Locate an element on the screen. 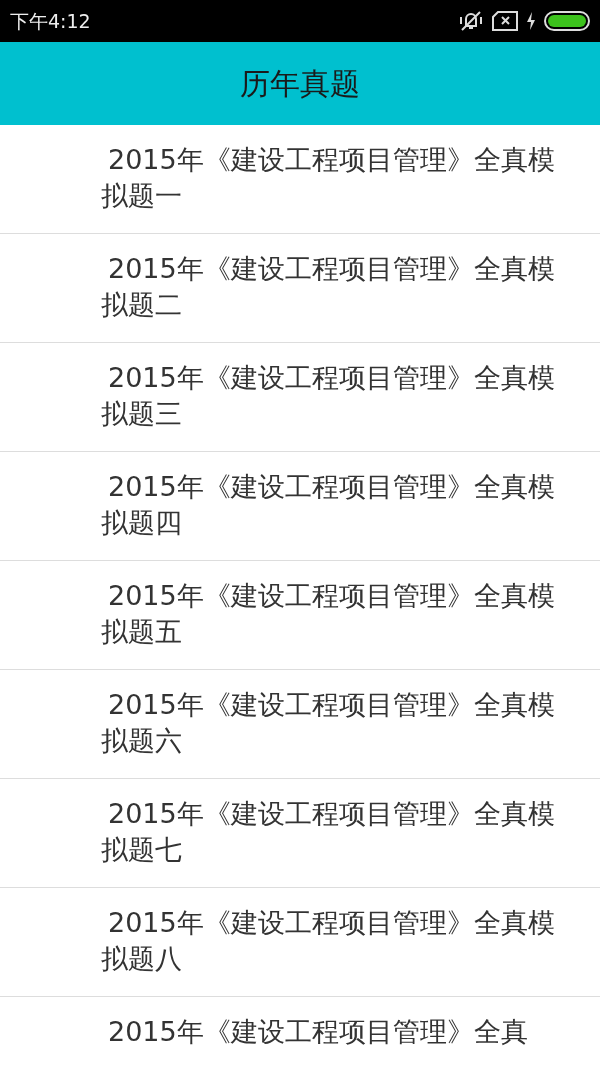 The height and width of the screenshot is (1067, 600). list-item: 2015年《建设工程项目管理》全真模拟题一 is located at coordinates (328, 178).